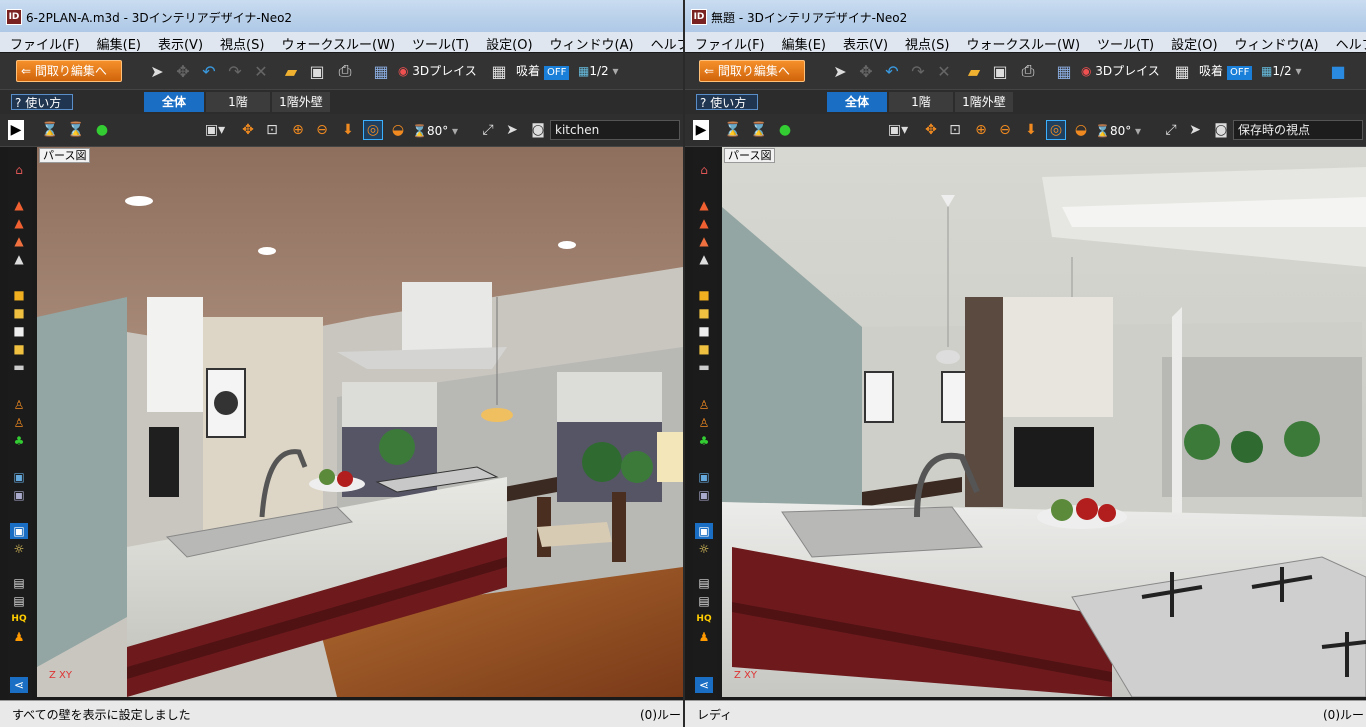 This screenshot has width=1366, height=727. I want to click on tab-1f-exterior: 1階外壁, so click(984, 102).